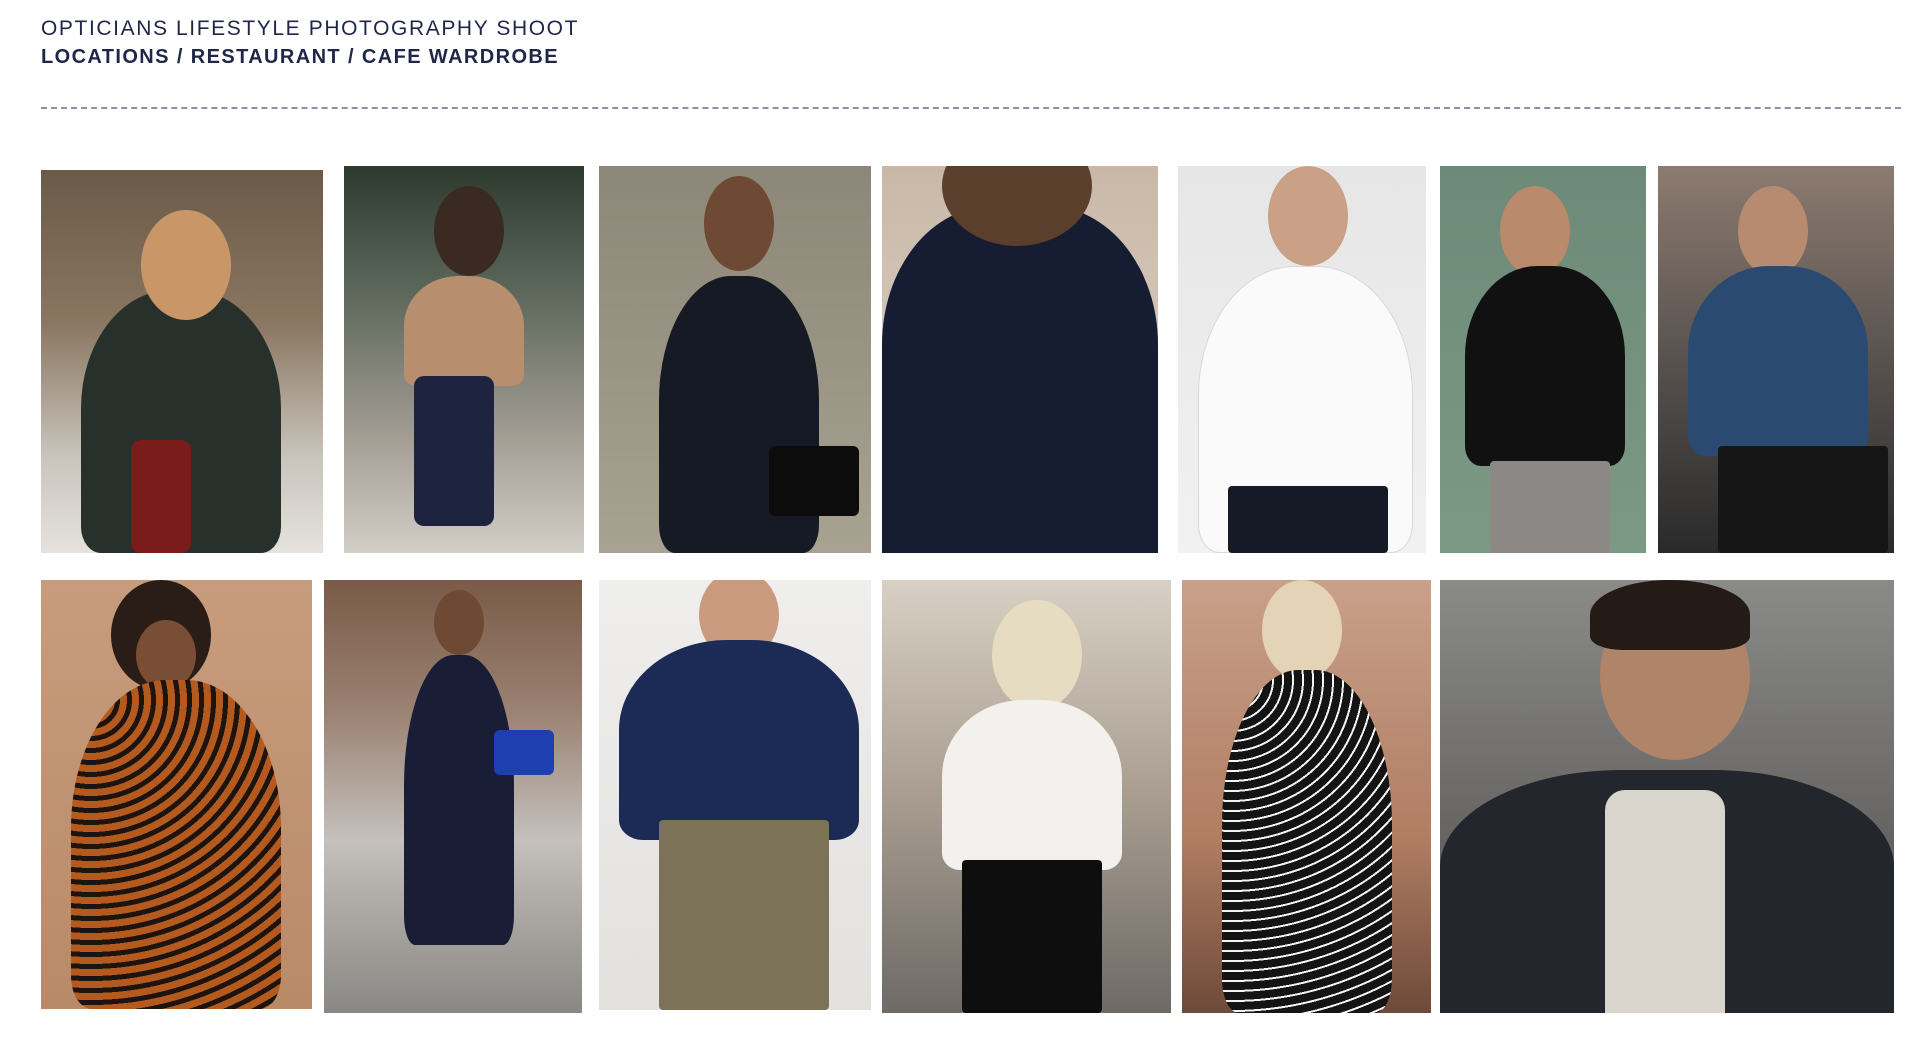  Describe the element at coordinates (1020, 359) in the screenshot. I see `wardrobe-photo-navy-satin-blouse` at that location.